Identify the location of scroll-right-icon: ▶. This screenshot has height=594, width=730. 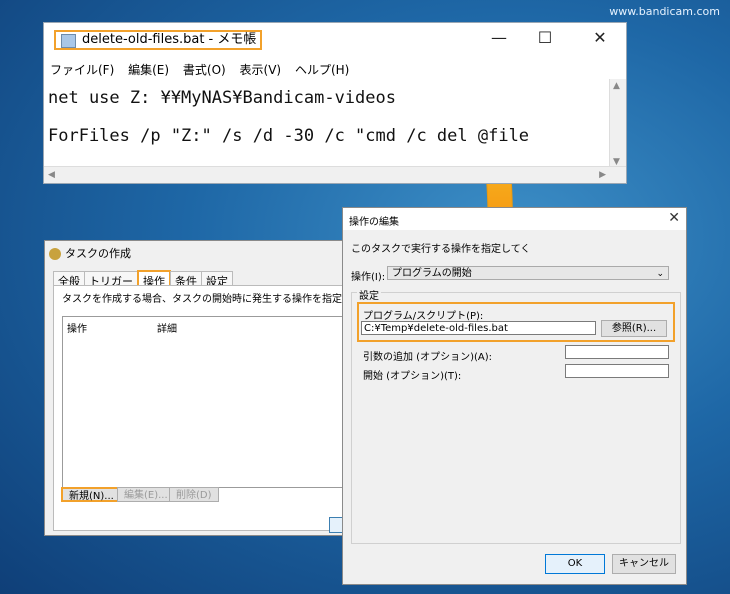
(602, 175).